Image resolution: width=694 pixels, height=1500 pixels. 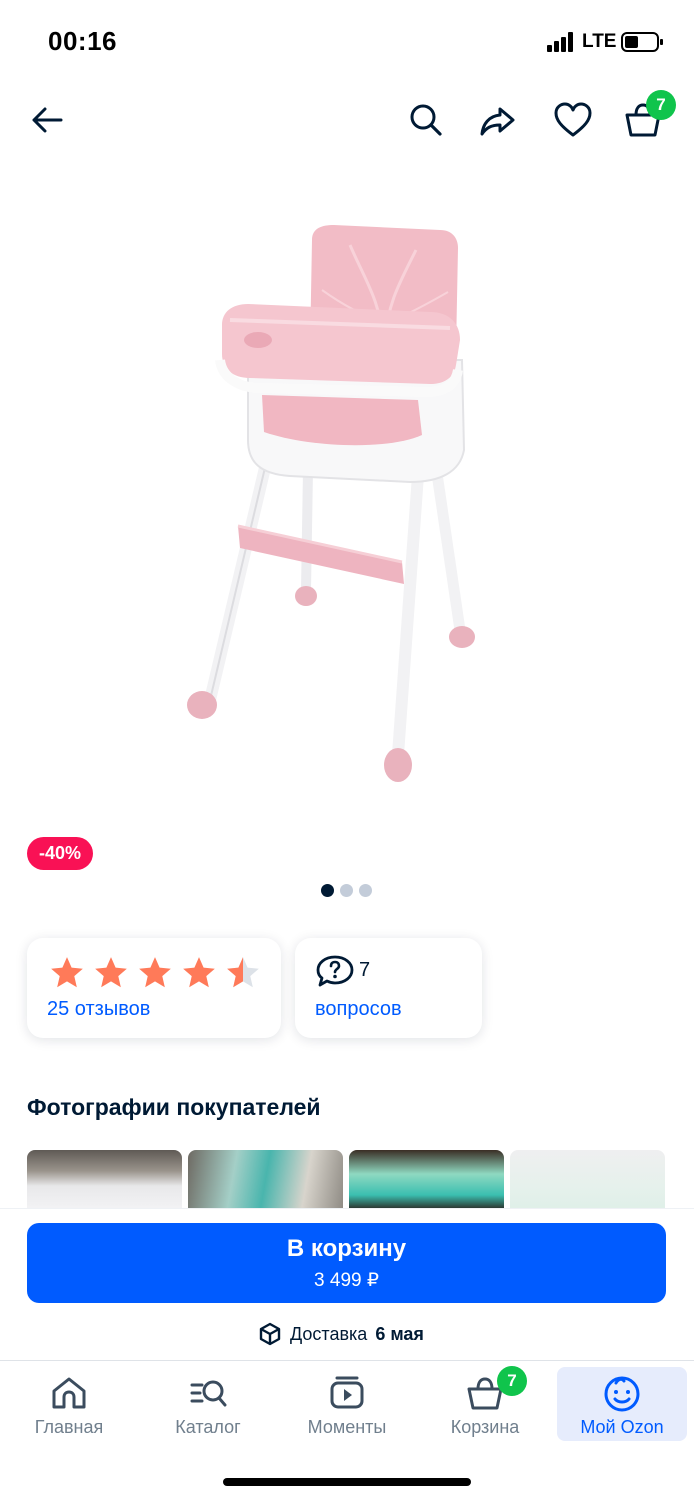 I want to click on add-to-cart-button: В корзину 3 499 ₽, so click(x=346, y=1263).